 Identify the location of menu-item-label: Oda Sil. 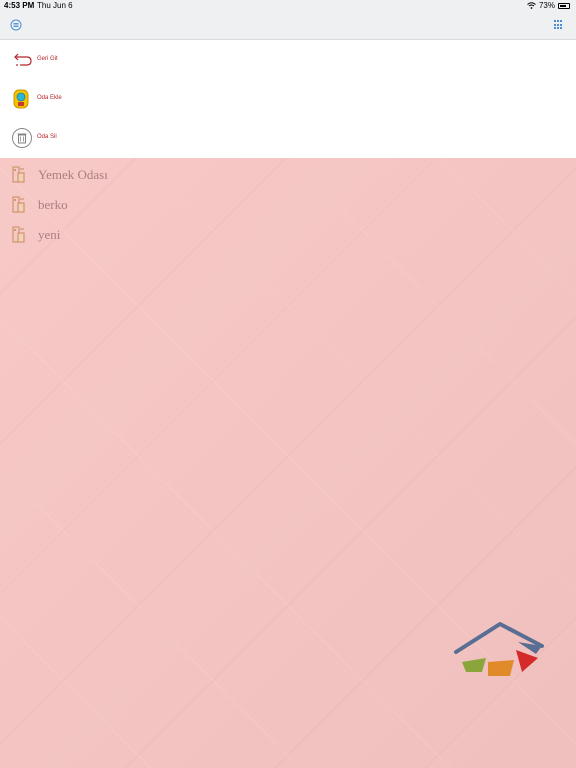
(47, 137).